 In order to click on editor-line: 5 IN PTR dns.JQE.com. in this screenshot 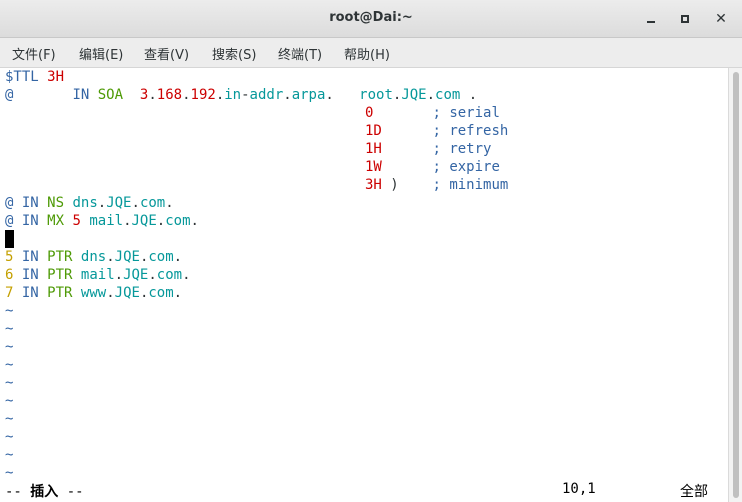, I will do `click(93, 257)`.